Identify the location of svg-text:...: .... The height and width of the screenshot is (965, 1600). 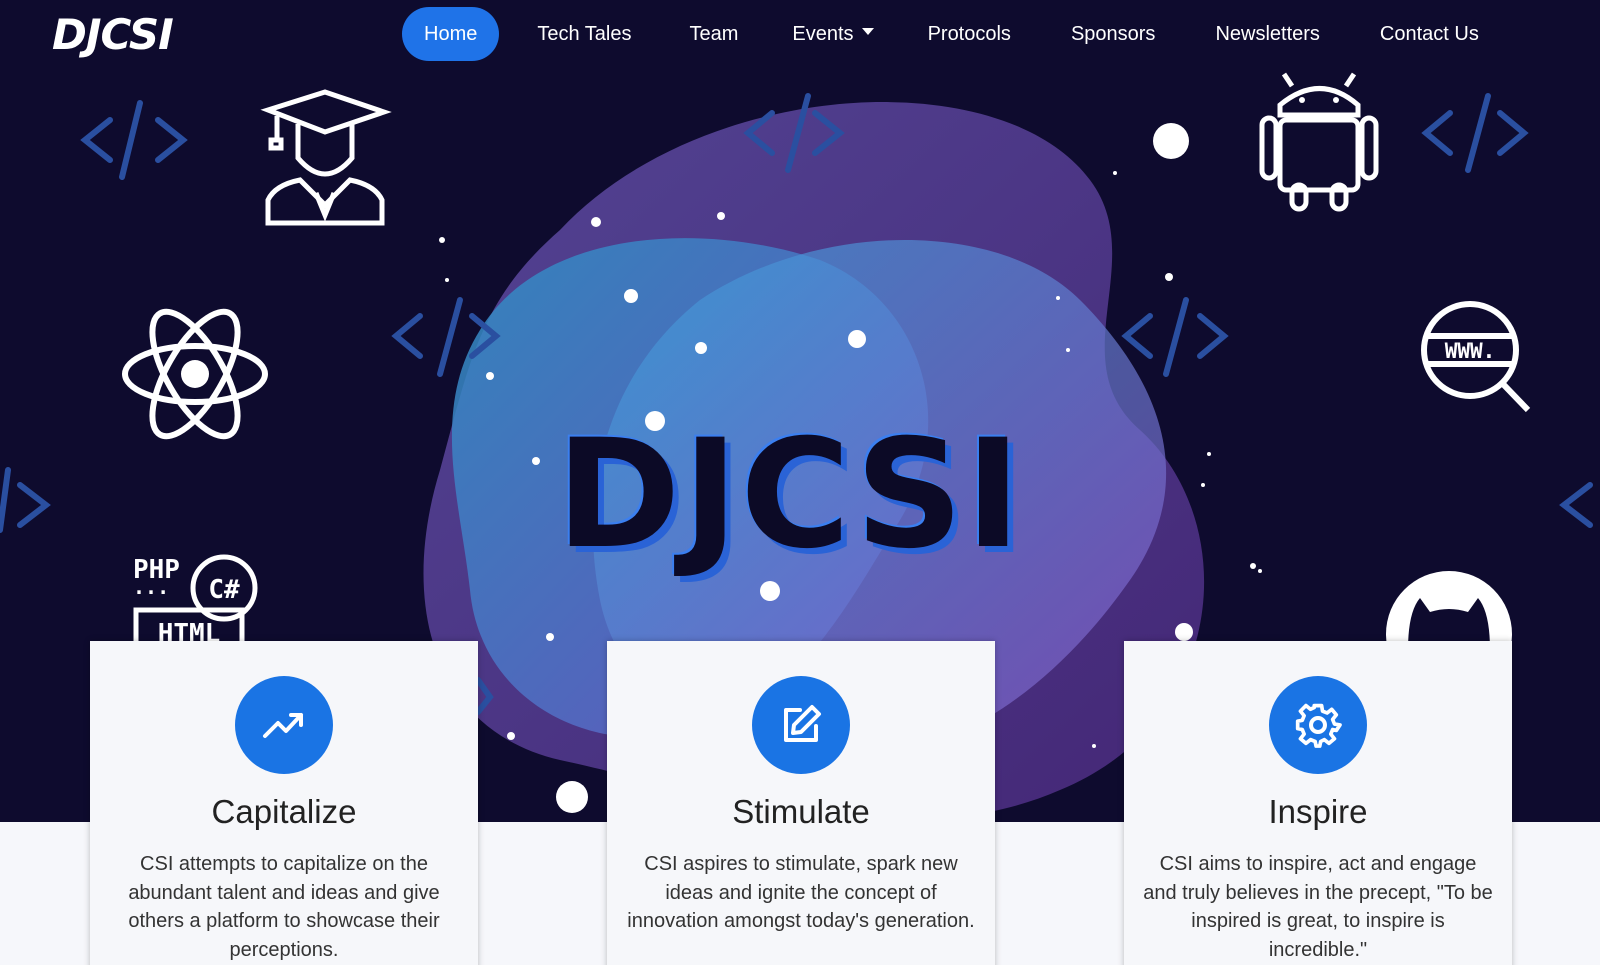
(151, 587).